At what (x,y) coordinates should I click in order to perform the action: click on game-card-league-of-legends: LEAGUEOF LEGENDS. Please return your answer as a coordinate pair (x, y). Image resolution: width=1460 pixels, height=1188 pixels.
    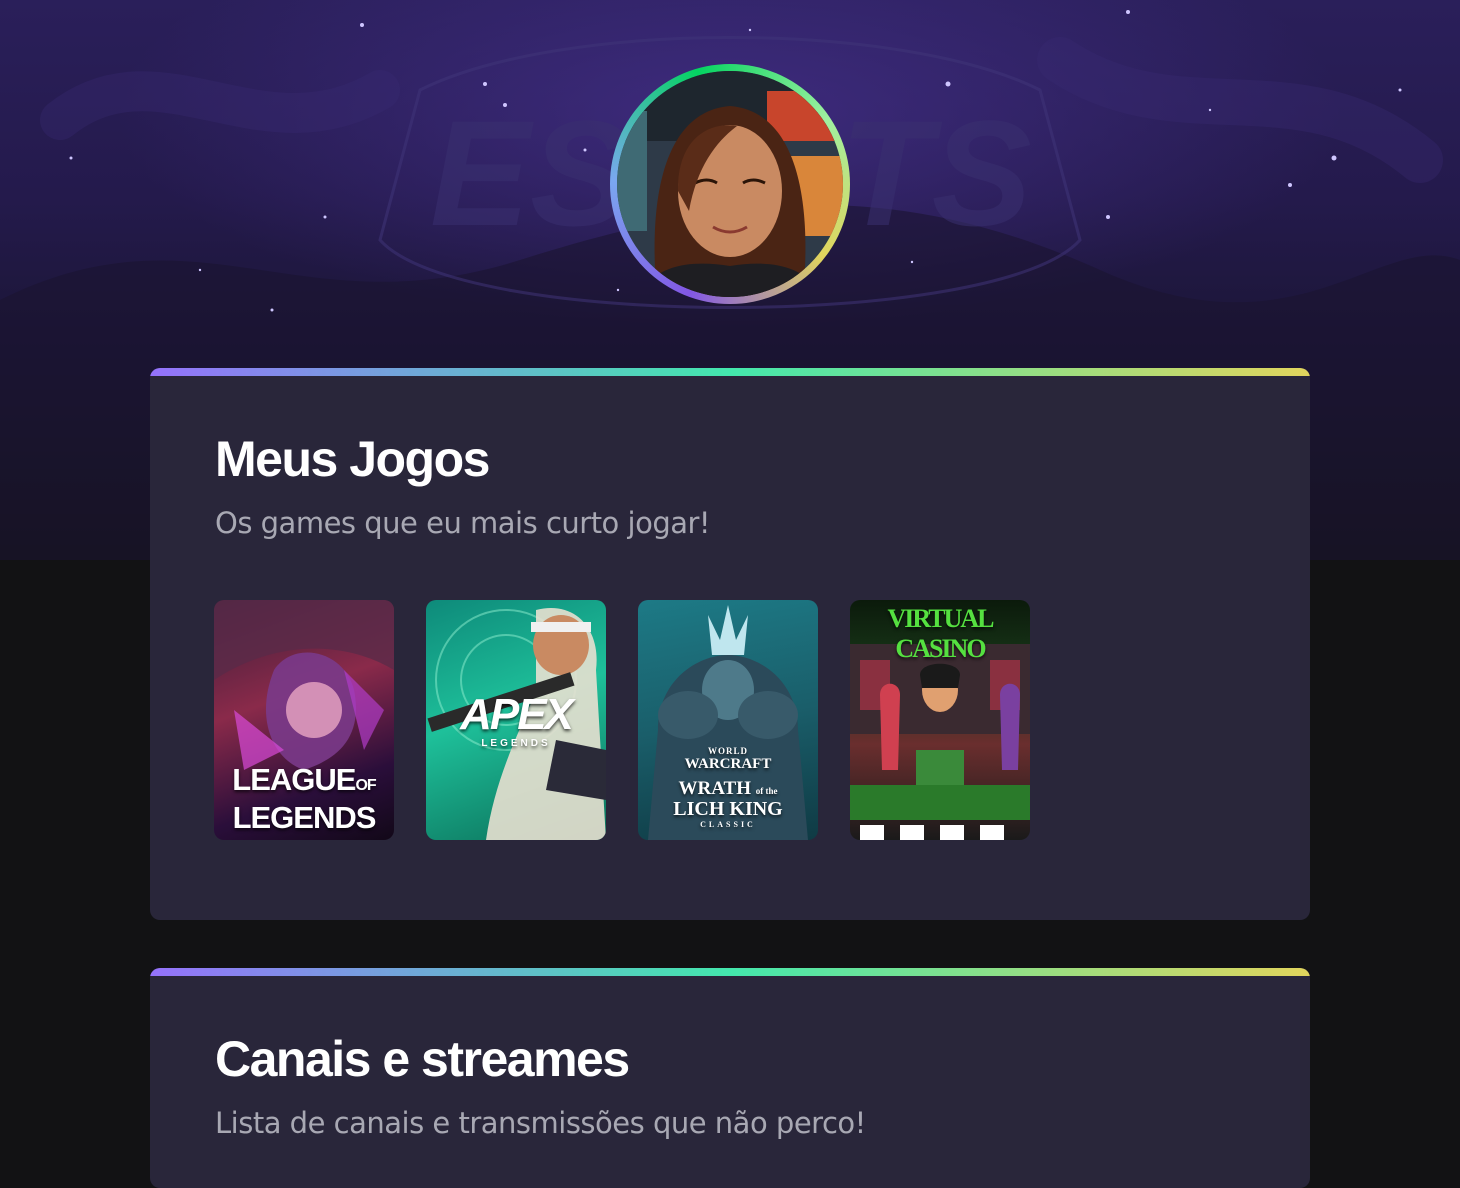
    Looking at the image, I should click on (304, 720).